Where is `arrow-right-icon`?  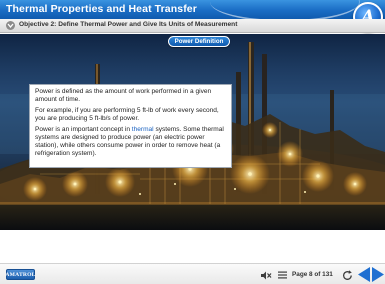
arrow-right-icon is located at coordinates (377, 274).